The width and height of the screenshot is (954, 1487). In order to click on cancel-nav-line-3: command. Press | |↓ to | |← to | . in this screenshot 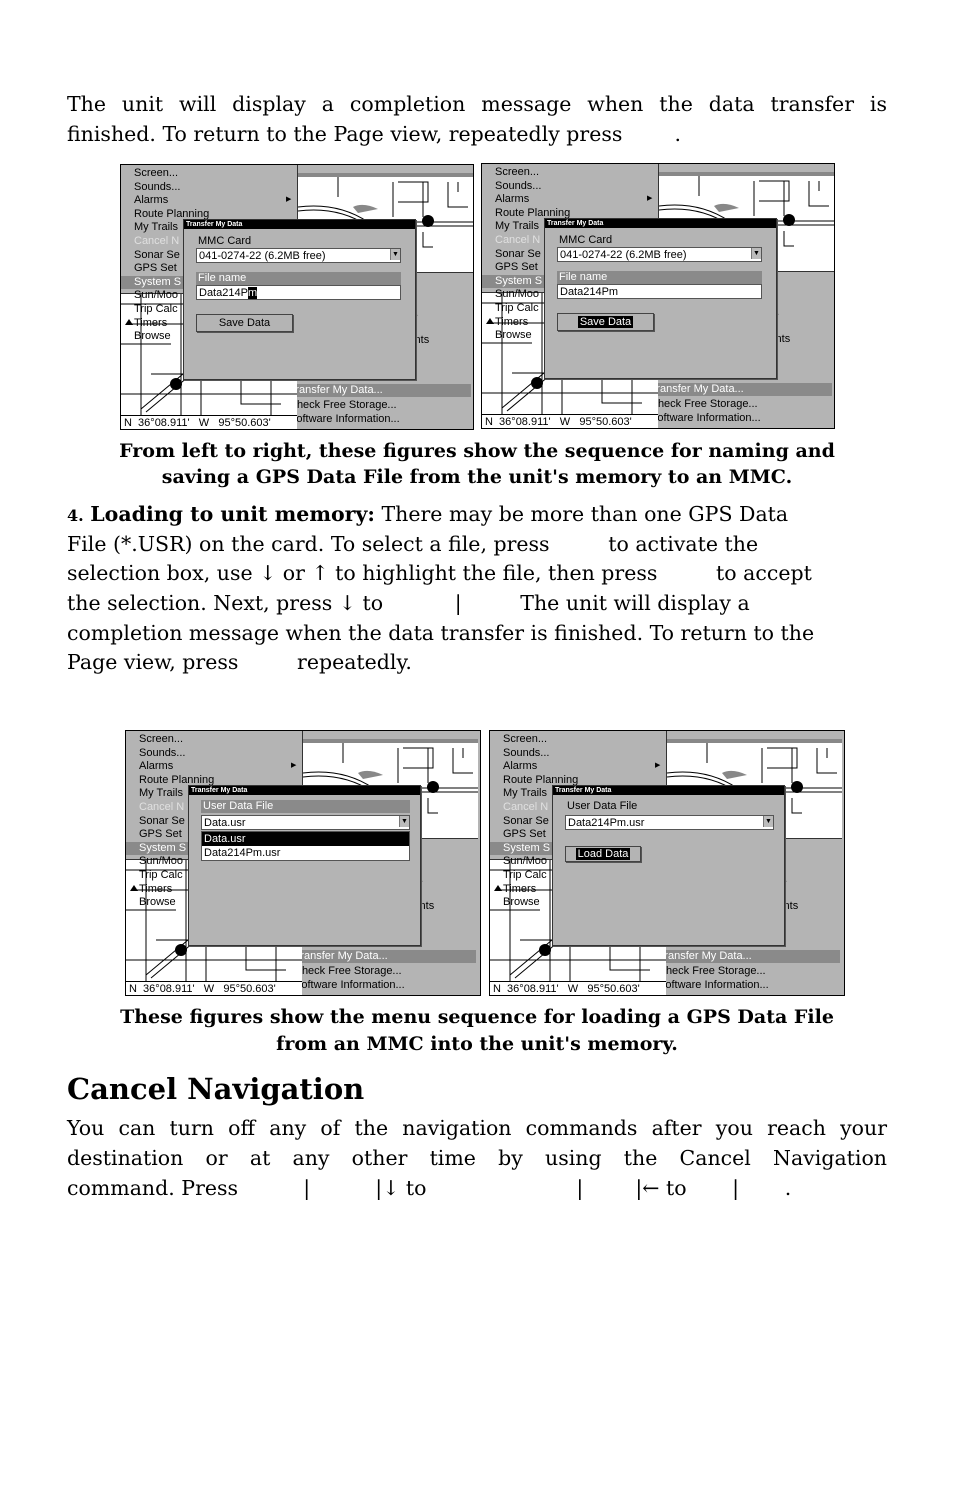, I will do `click(429, 1188)`.